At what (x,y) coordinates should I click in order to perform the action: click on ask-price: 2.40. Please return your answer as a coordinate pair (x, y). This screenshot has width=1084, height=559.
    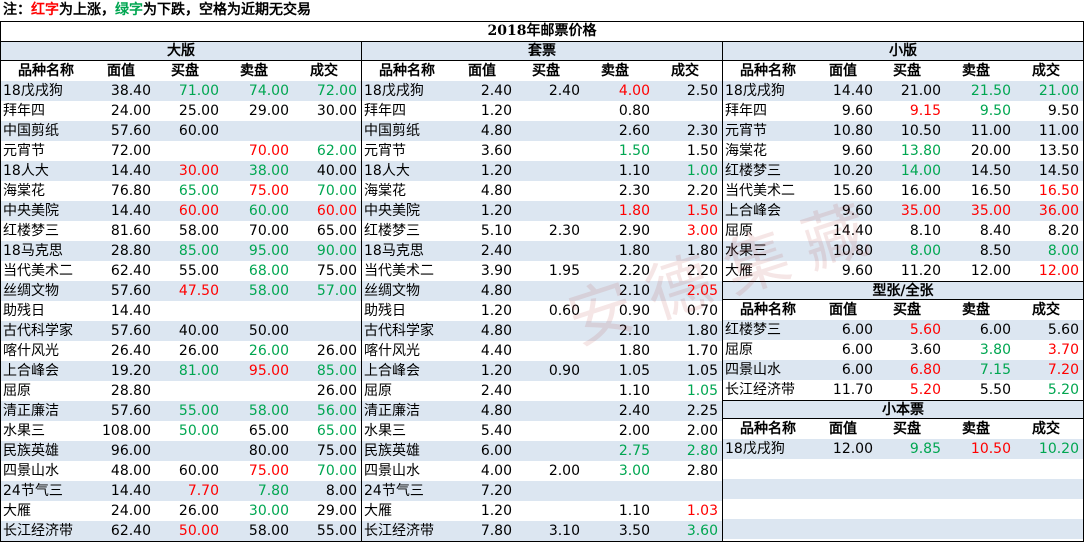
    Looking at the image, I should click on (634, 411).